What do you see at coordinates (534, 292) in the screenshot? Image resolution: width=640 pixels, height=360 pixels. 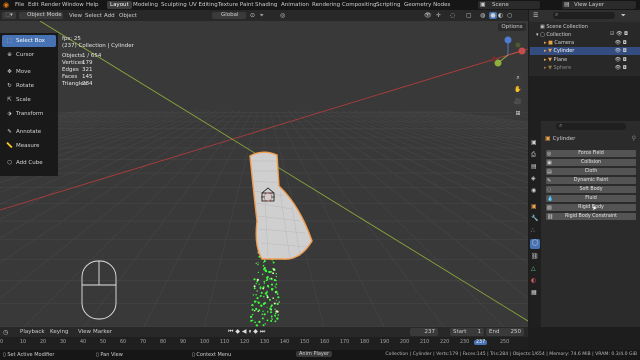 I see `texture-tab-icon: ▦` at bounding box center [534, 292].